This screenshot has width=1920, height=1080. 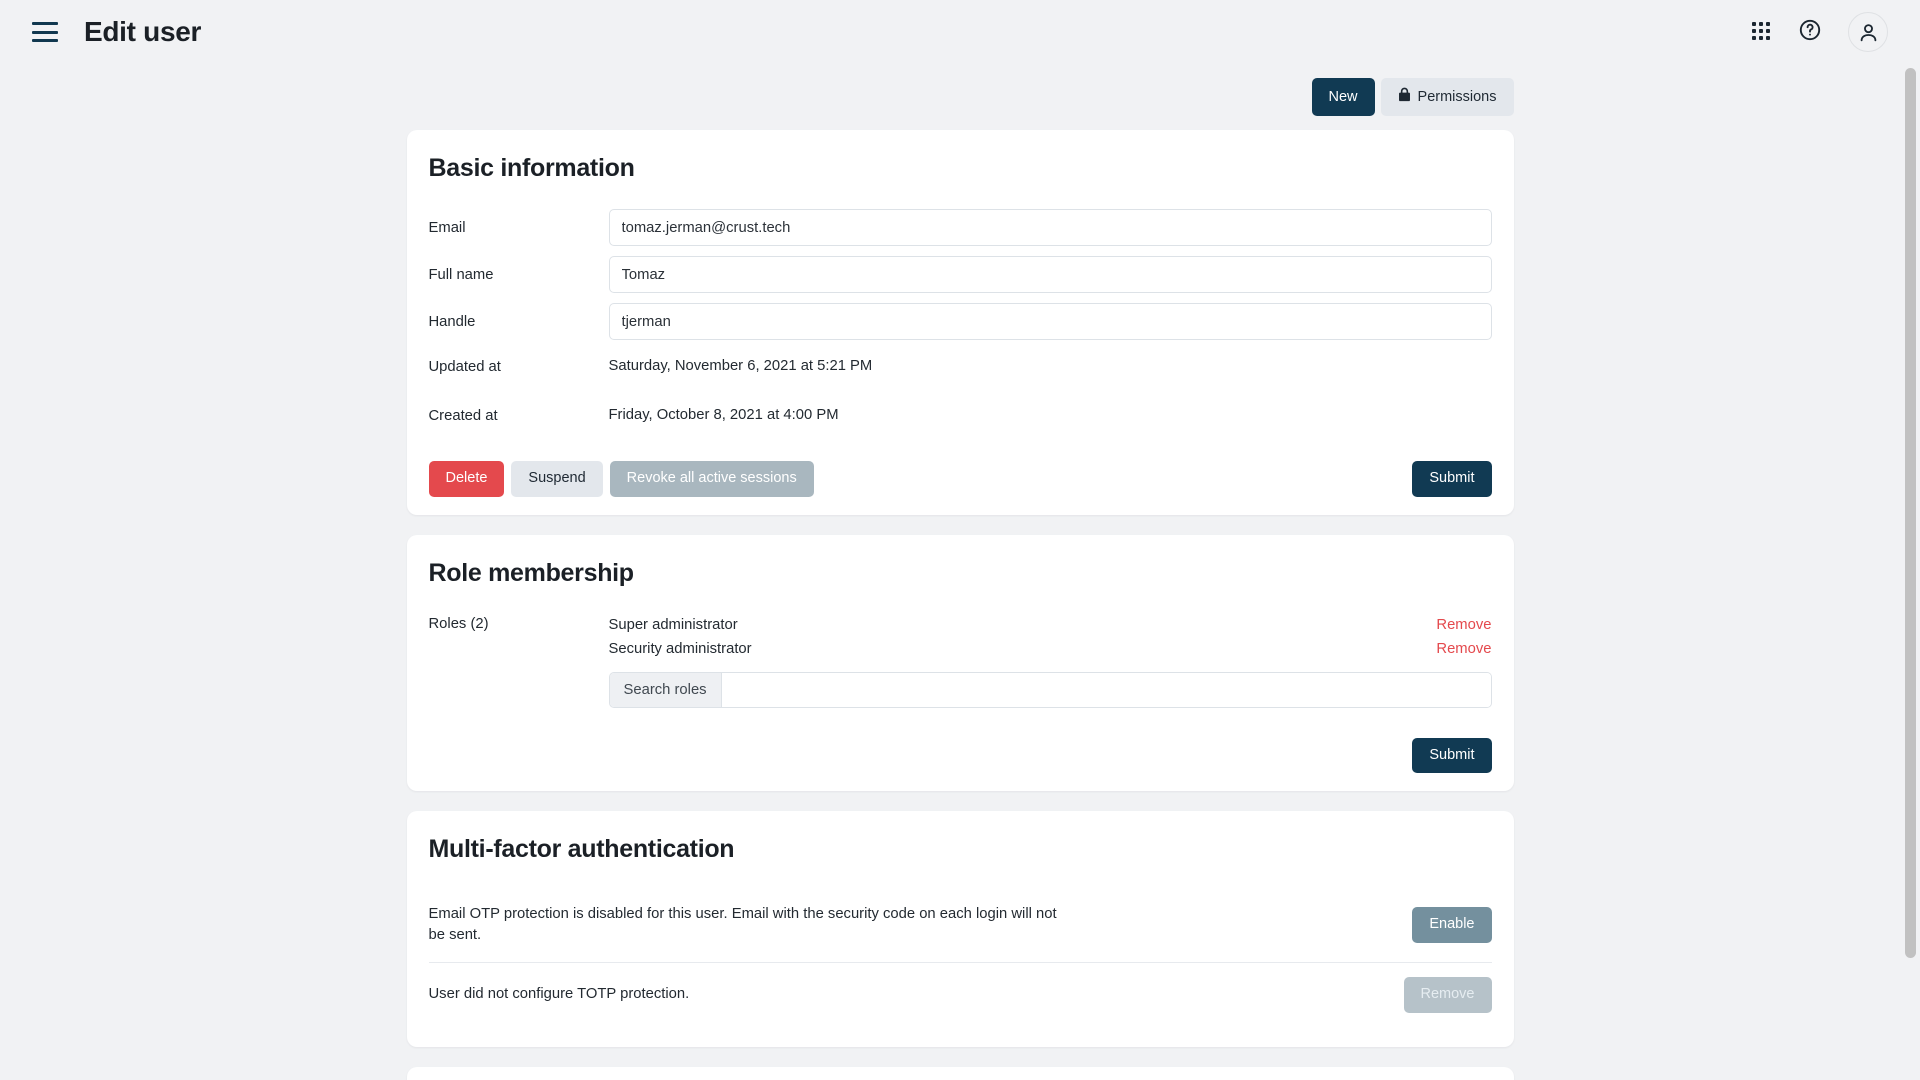 I want to click on full-name-row: Full name, so click(x=960, y=275).